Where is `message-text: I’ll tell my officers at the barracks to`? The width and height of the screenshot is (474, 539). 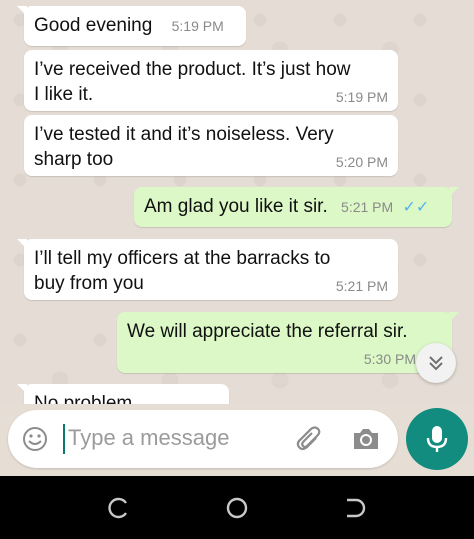
message-text: I’ll tell my officers at the barracks to is located at coordinates (182, 258).